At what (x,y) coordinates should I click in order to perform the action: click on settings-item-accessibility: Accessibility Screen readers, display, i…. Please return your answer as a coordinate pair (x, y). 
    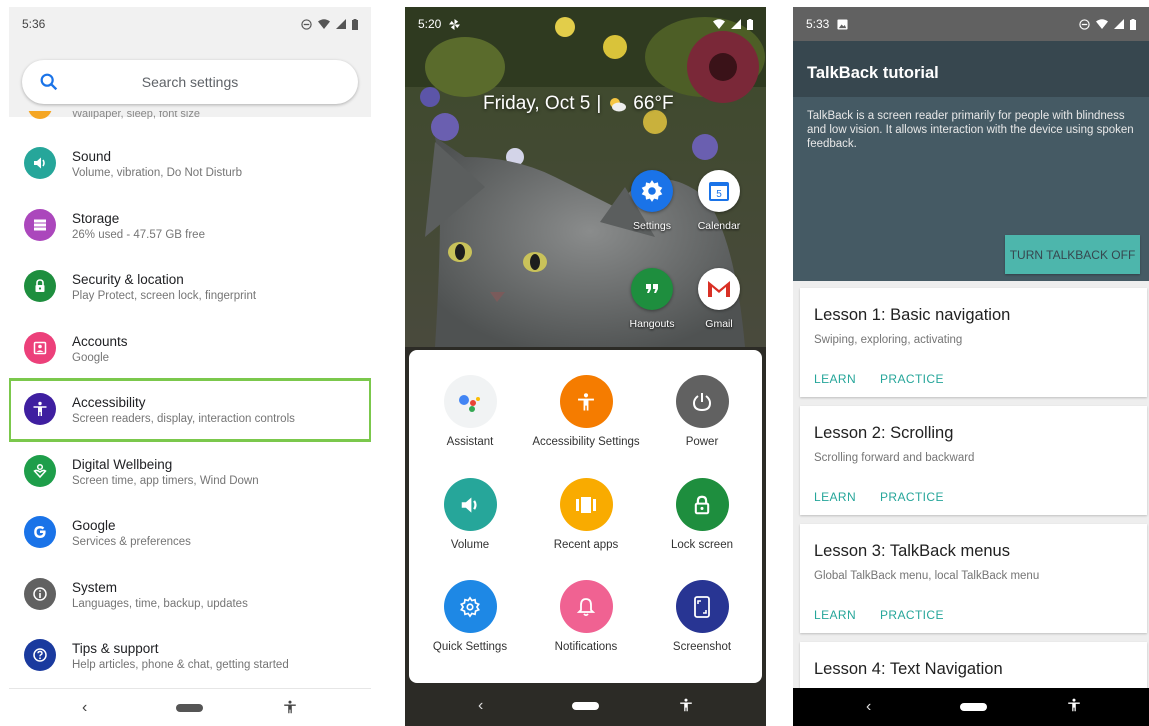
    Looking at the image, I should click on (190, 410).